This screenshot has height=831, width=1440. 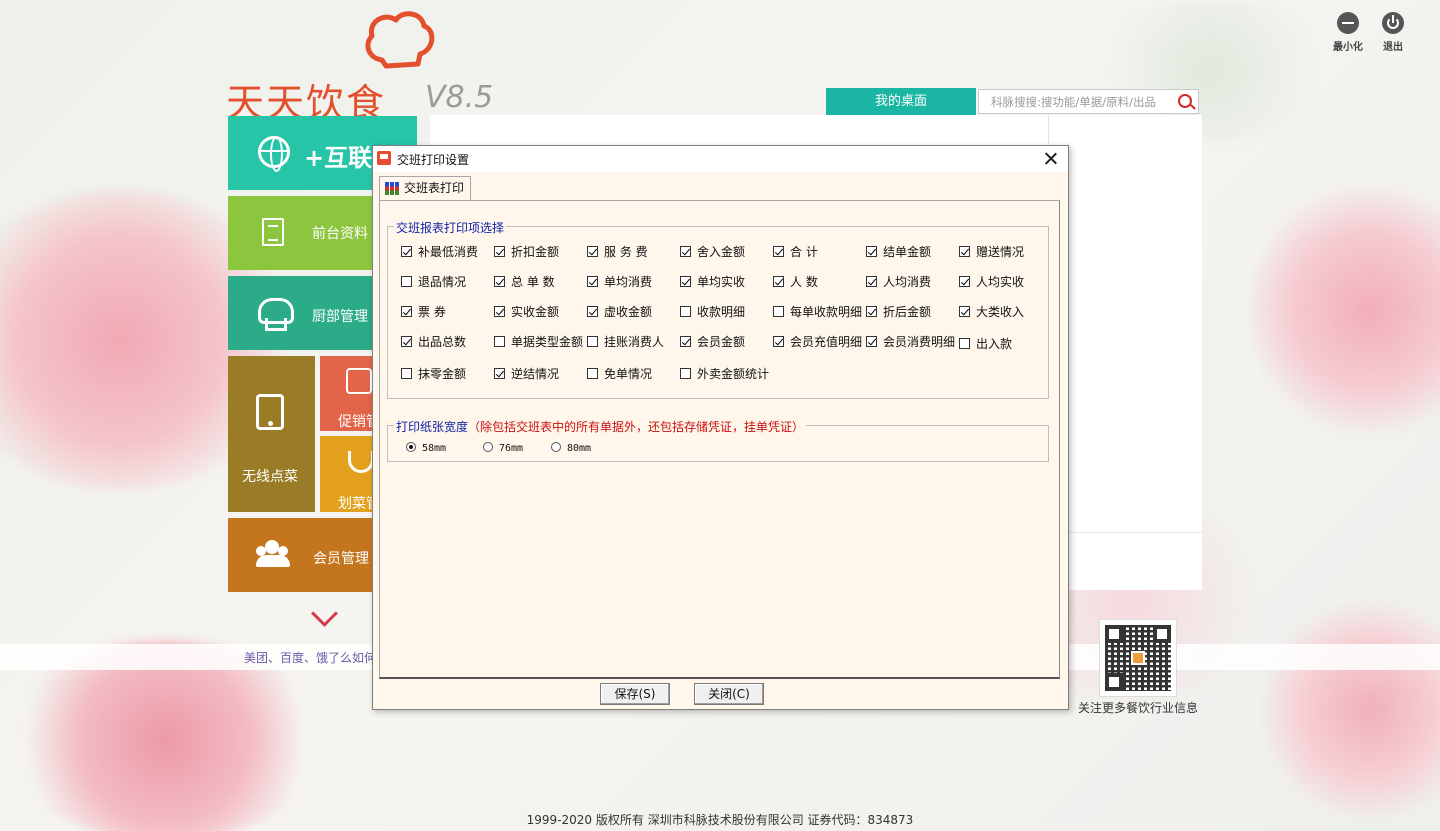 I want to click on option-checkbox: 合 计, so click(x=795, y=252).